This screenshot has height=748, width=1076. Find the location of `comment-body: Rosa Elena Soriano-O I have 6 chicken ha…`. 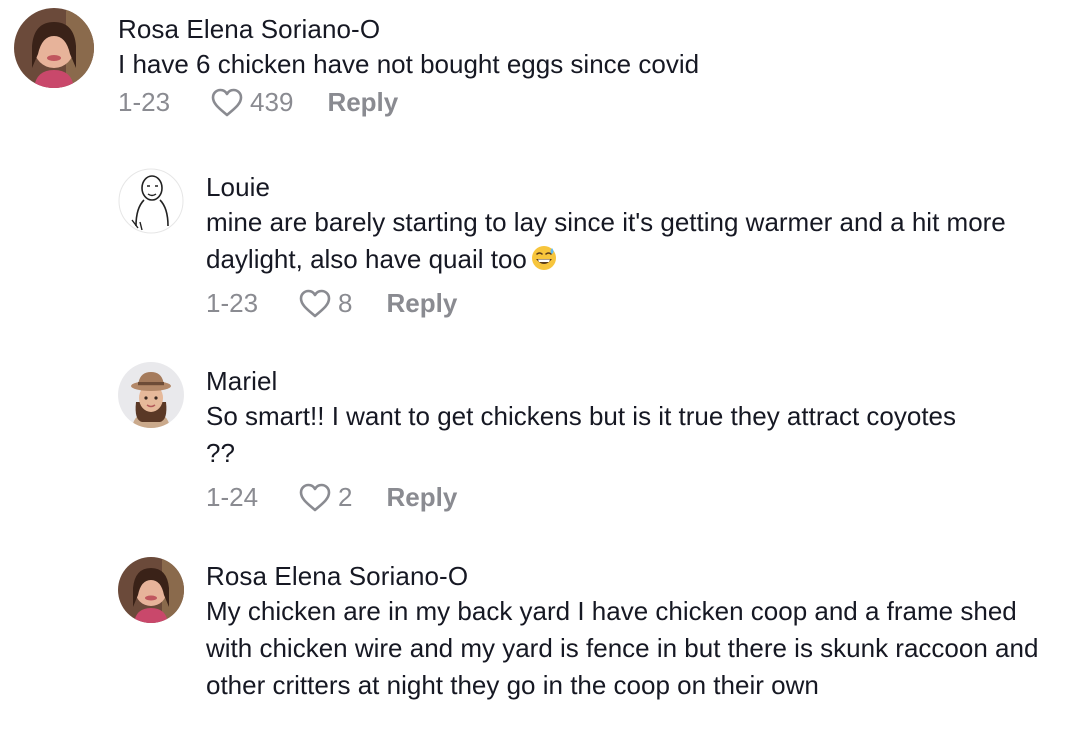

comment-body: Rosa Elena Soriano-O I have 6 chicken ha… is located at coordinates (591, 63).